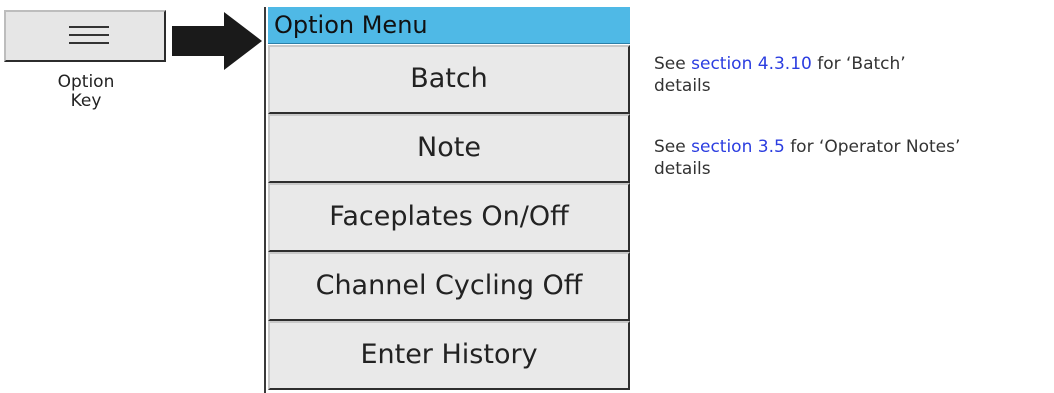  What do you see at coordinates (872, 147) in the screenshot?
I see `note-suffix: for ‘Operator Notes’` at bounding box center [872, 147].